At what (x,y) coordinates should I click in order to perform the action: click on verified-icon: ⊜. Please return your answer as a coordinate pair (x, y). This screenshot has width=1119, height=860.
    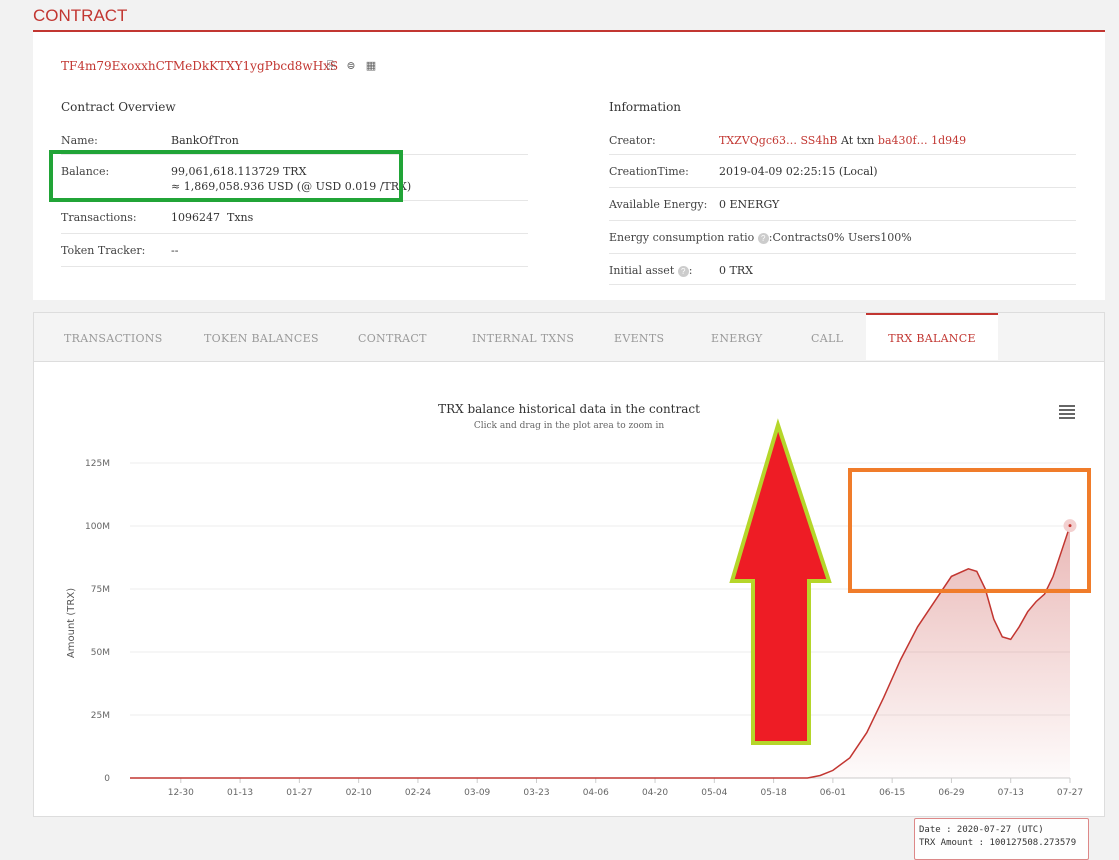
    Looking at the image, I should click on (351, 66).